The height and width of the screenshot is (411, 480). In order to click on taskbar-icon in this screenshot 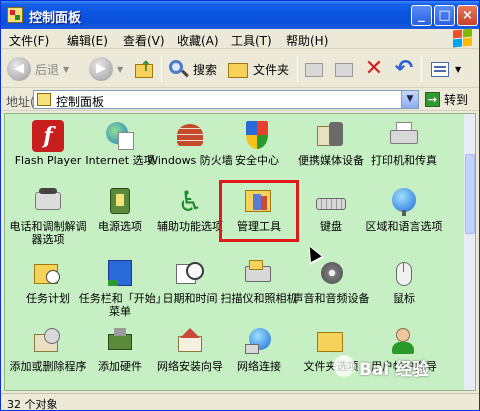, I will do `click(120, 274)`.